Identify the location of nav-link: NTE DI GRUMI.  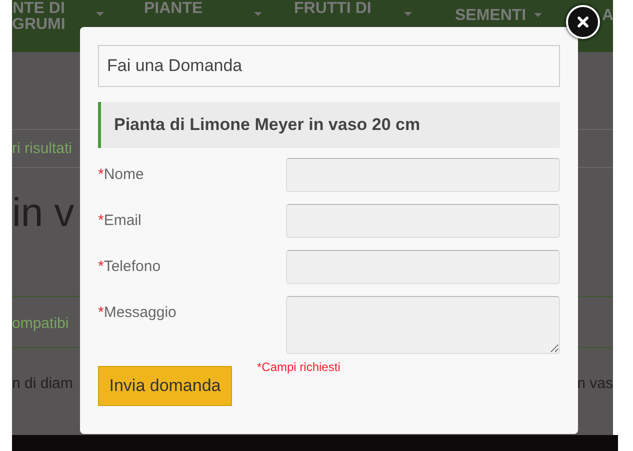
(39, 17).